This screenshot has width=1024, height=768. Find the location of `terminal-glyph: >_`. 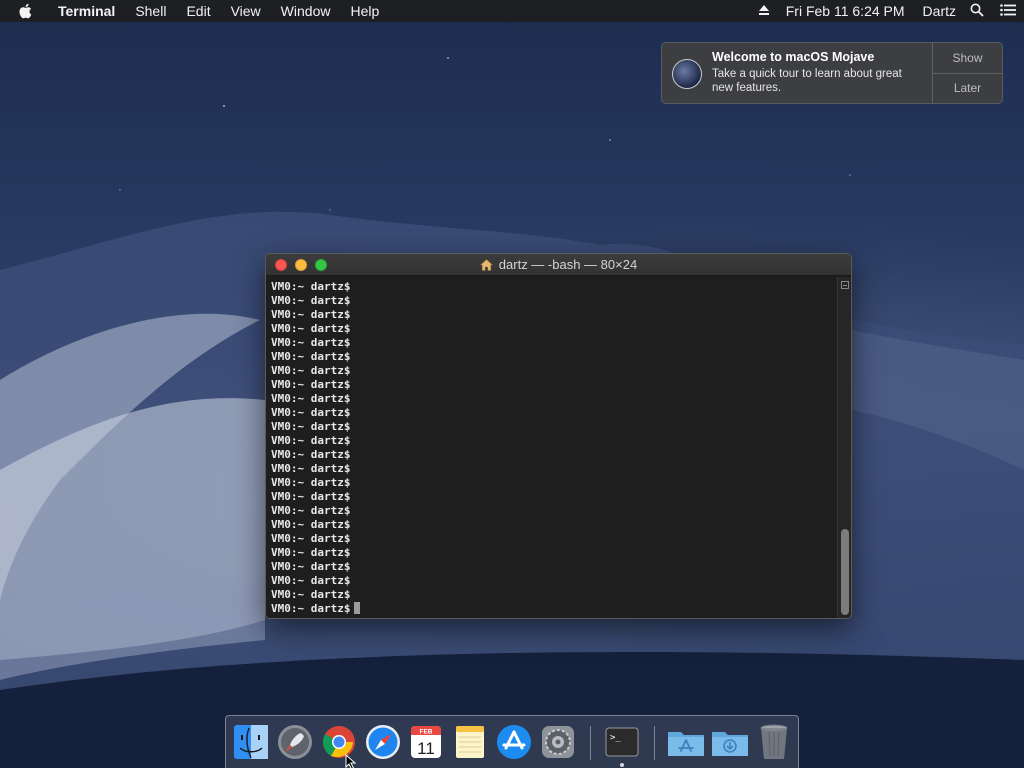

terminal-glyph: >_ is located at coordinates (615, 738).